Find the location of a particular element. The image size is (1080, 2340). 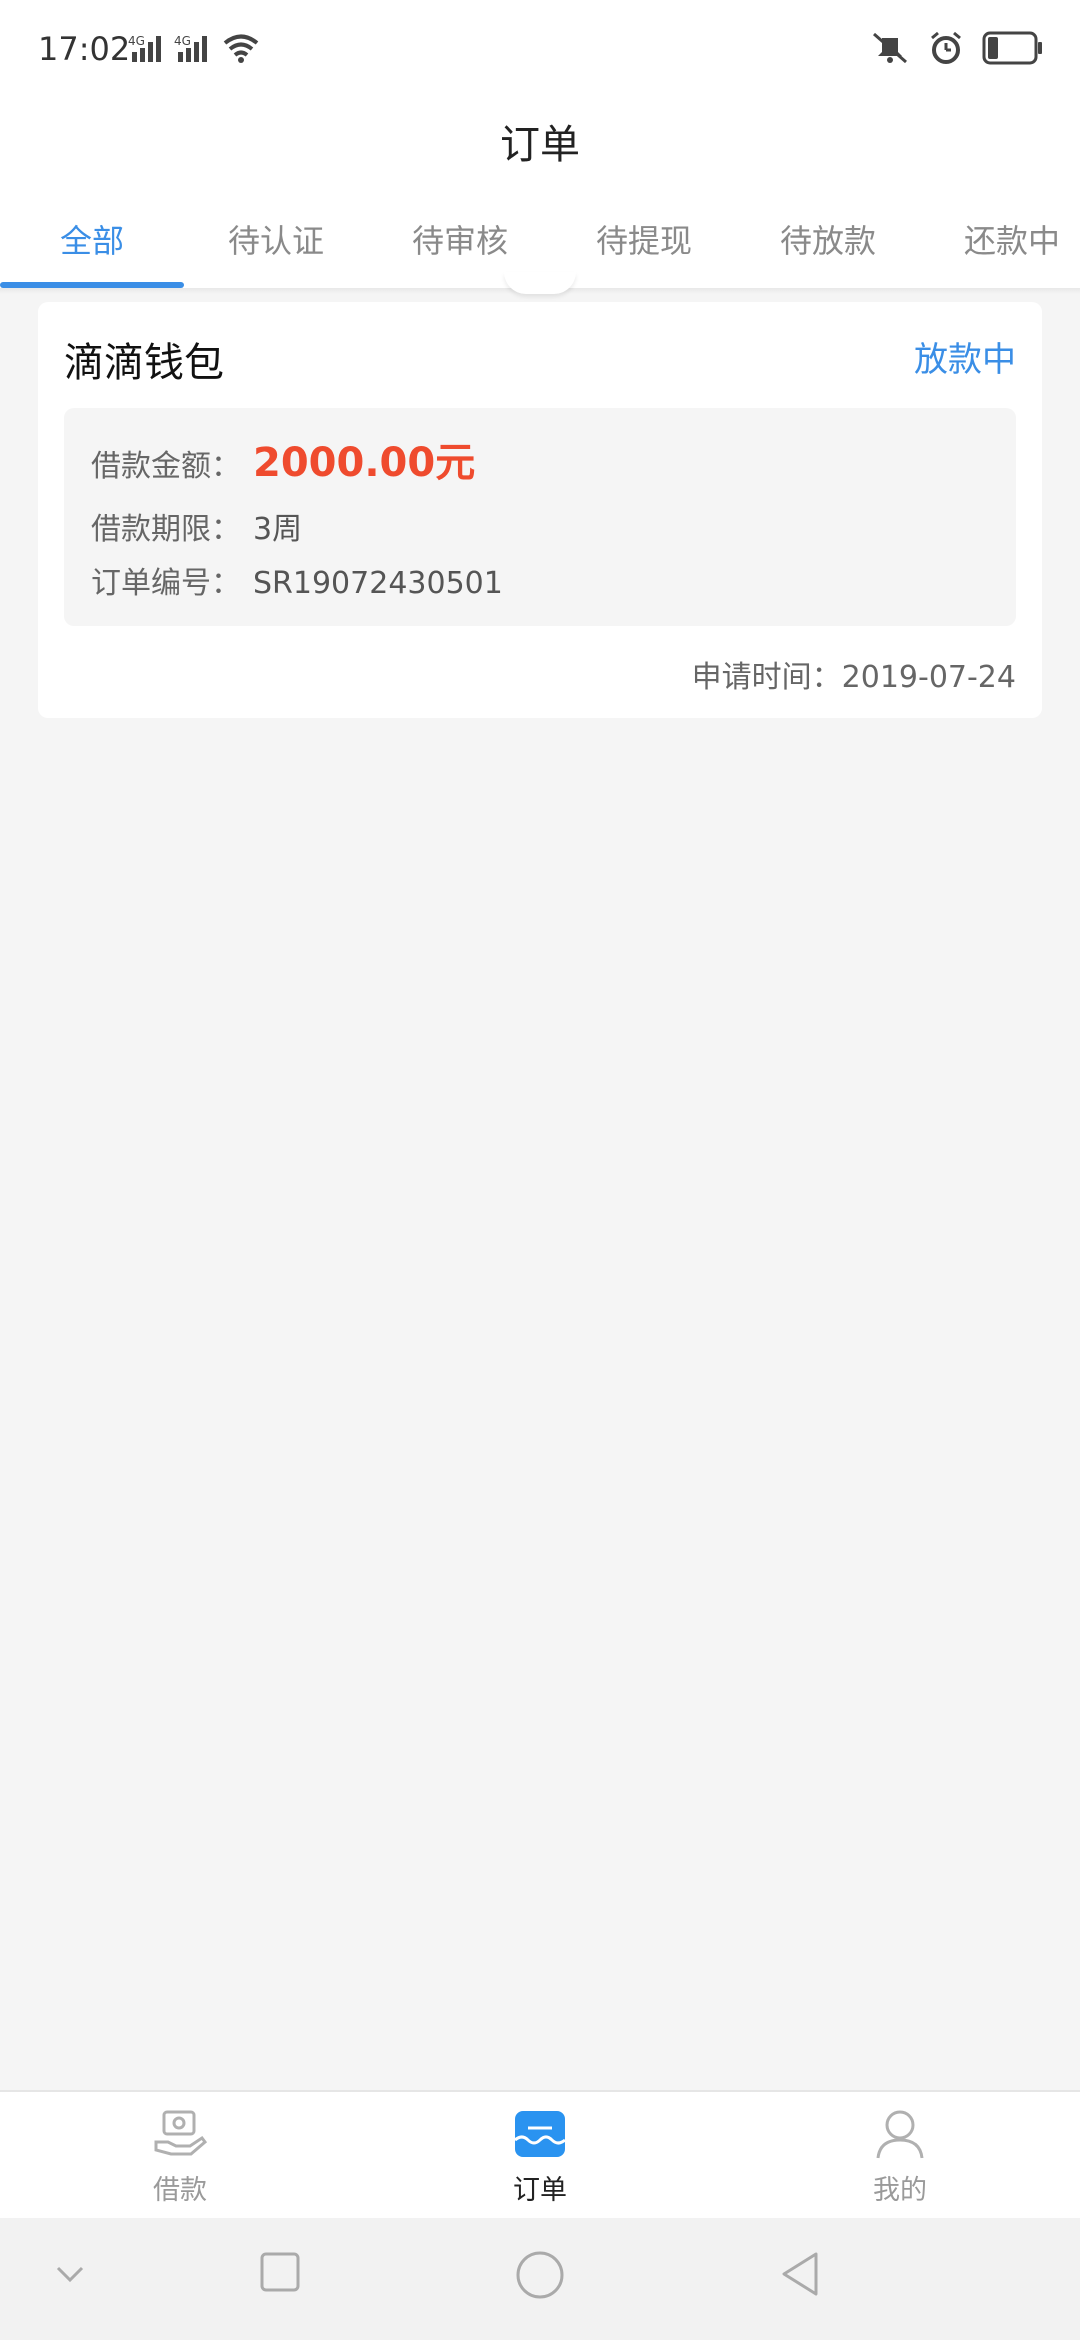

profile-icon is located at coordinates (900, 2134).